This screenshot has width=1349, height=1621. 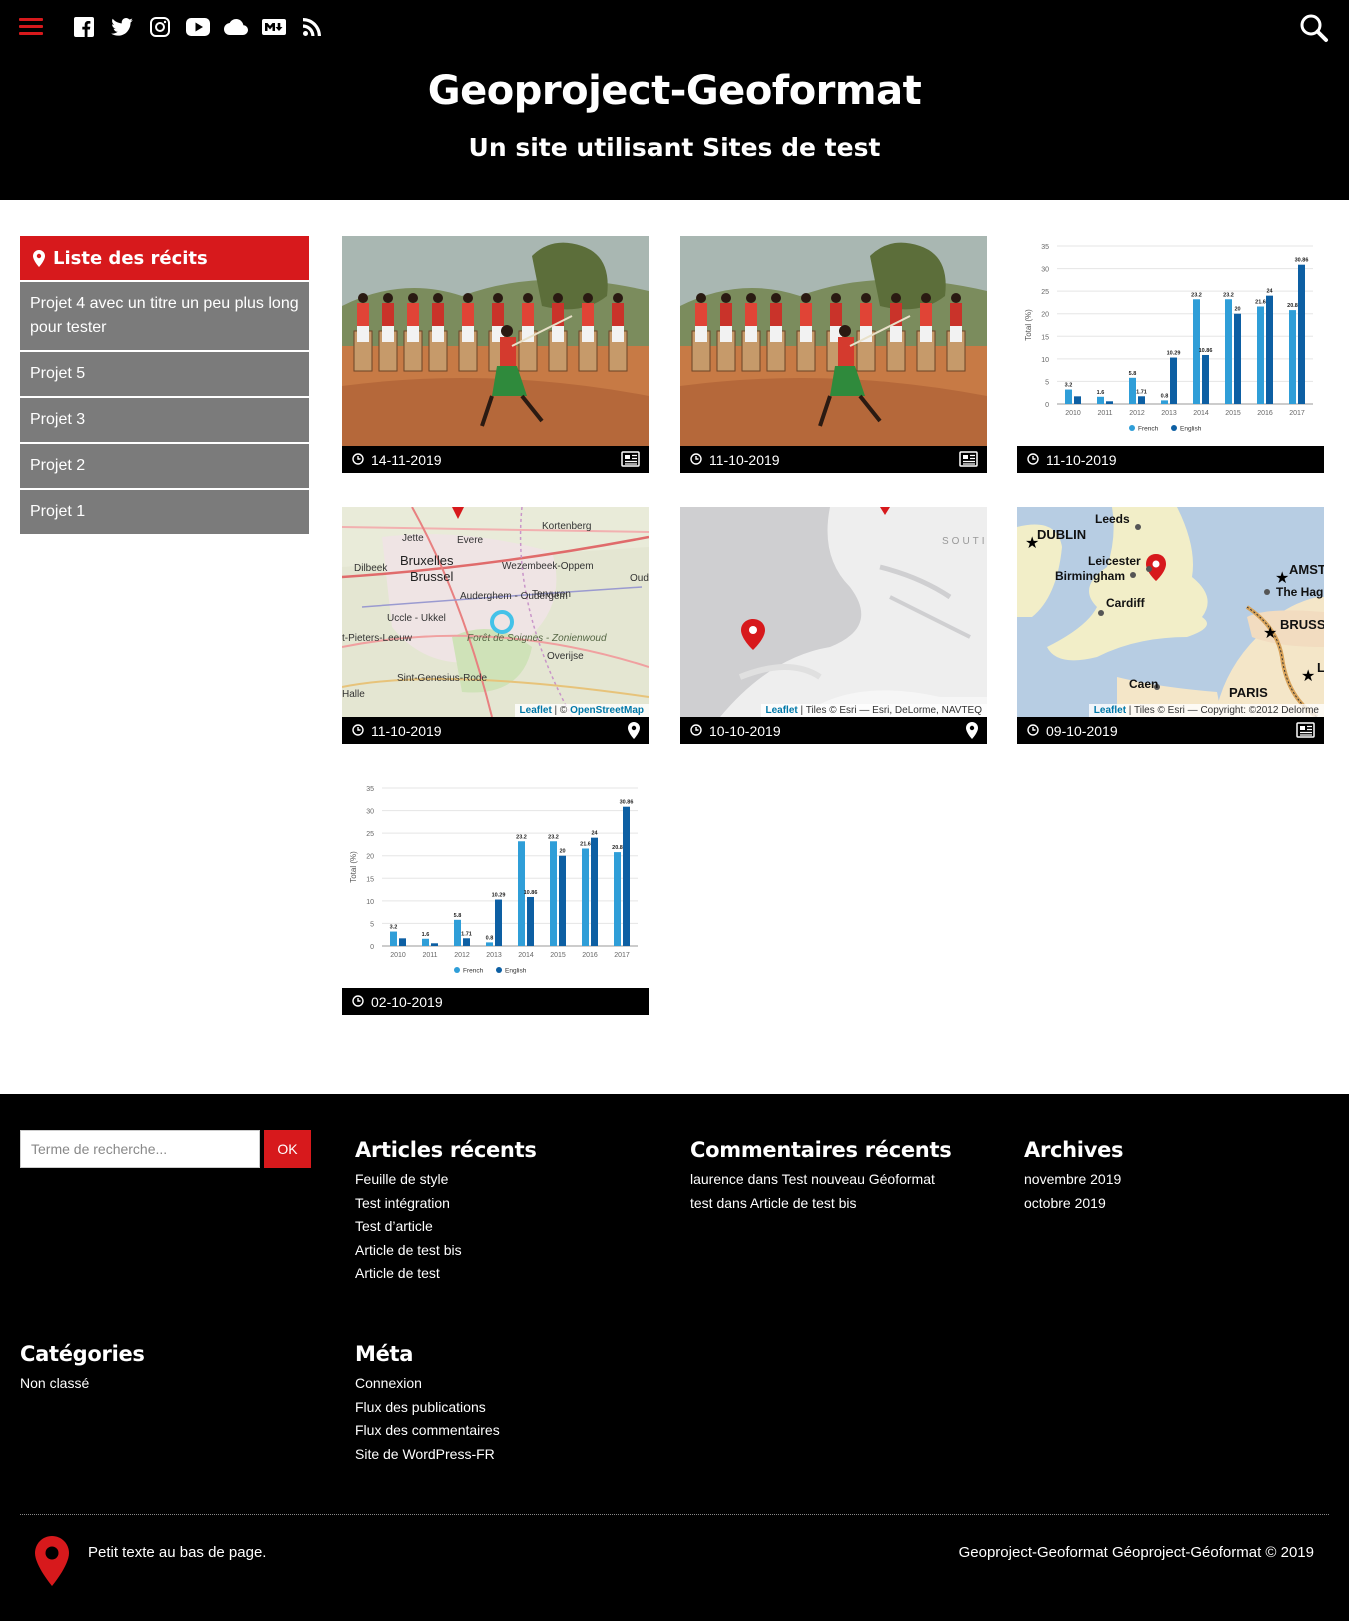 I want to click on story-item-projet-5: Projet 5, so click(x=164, y=374).